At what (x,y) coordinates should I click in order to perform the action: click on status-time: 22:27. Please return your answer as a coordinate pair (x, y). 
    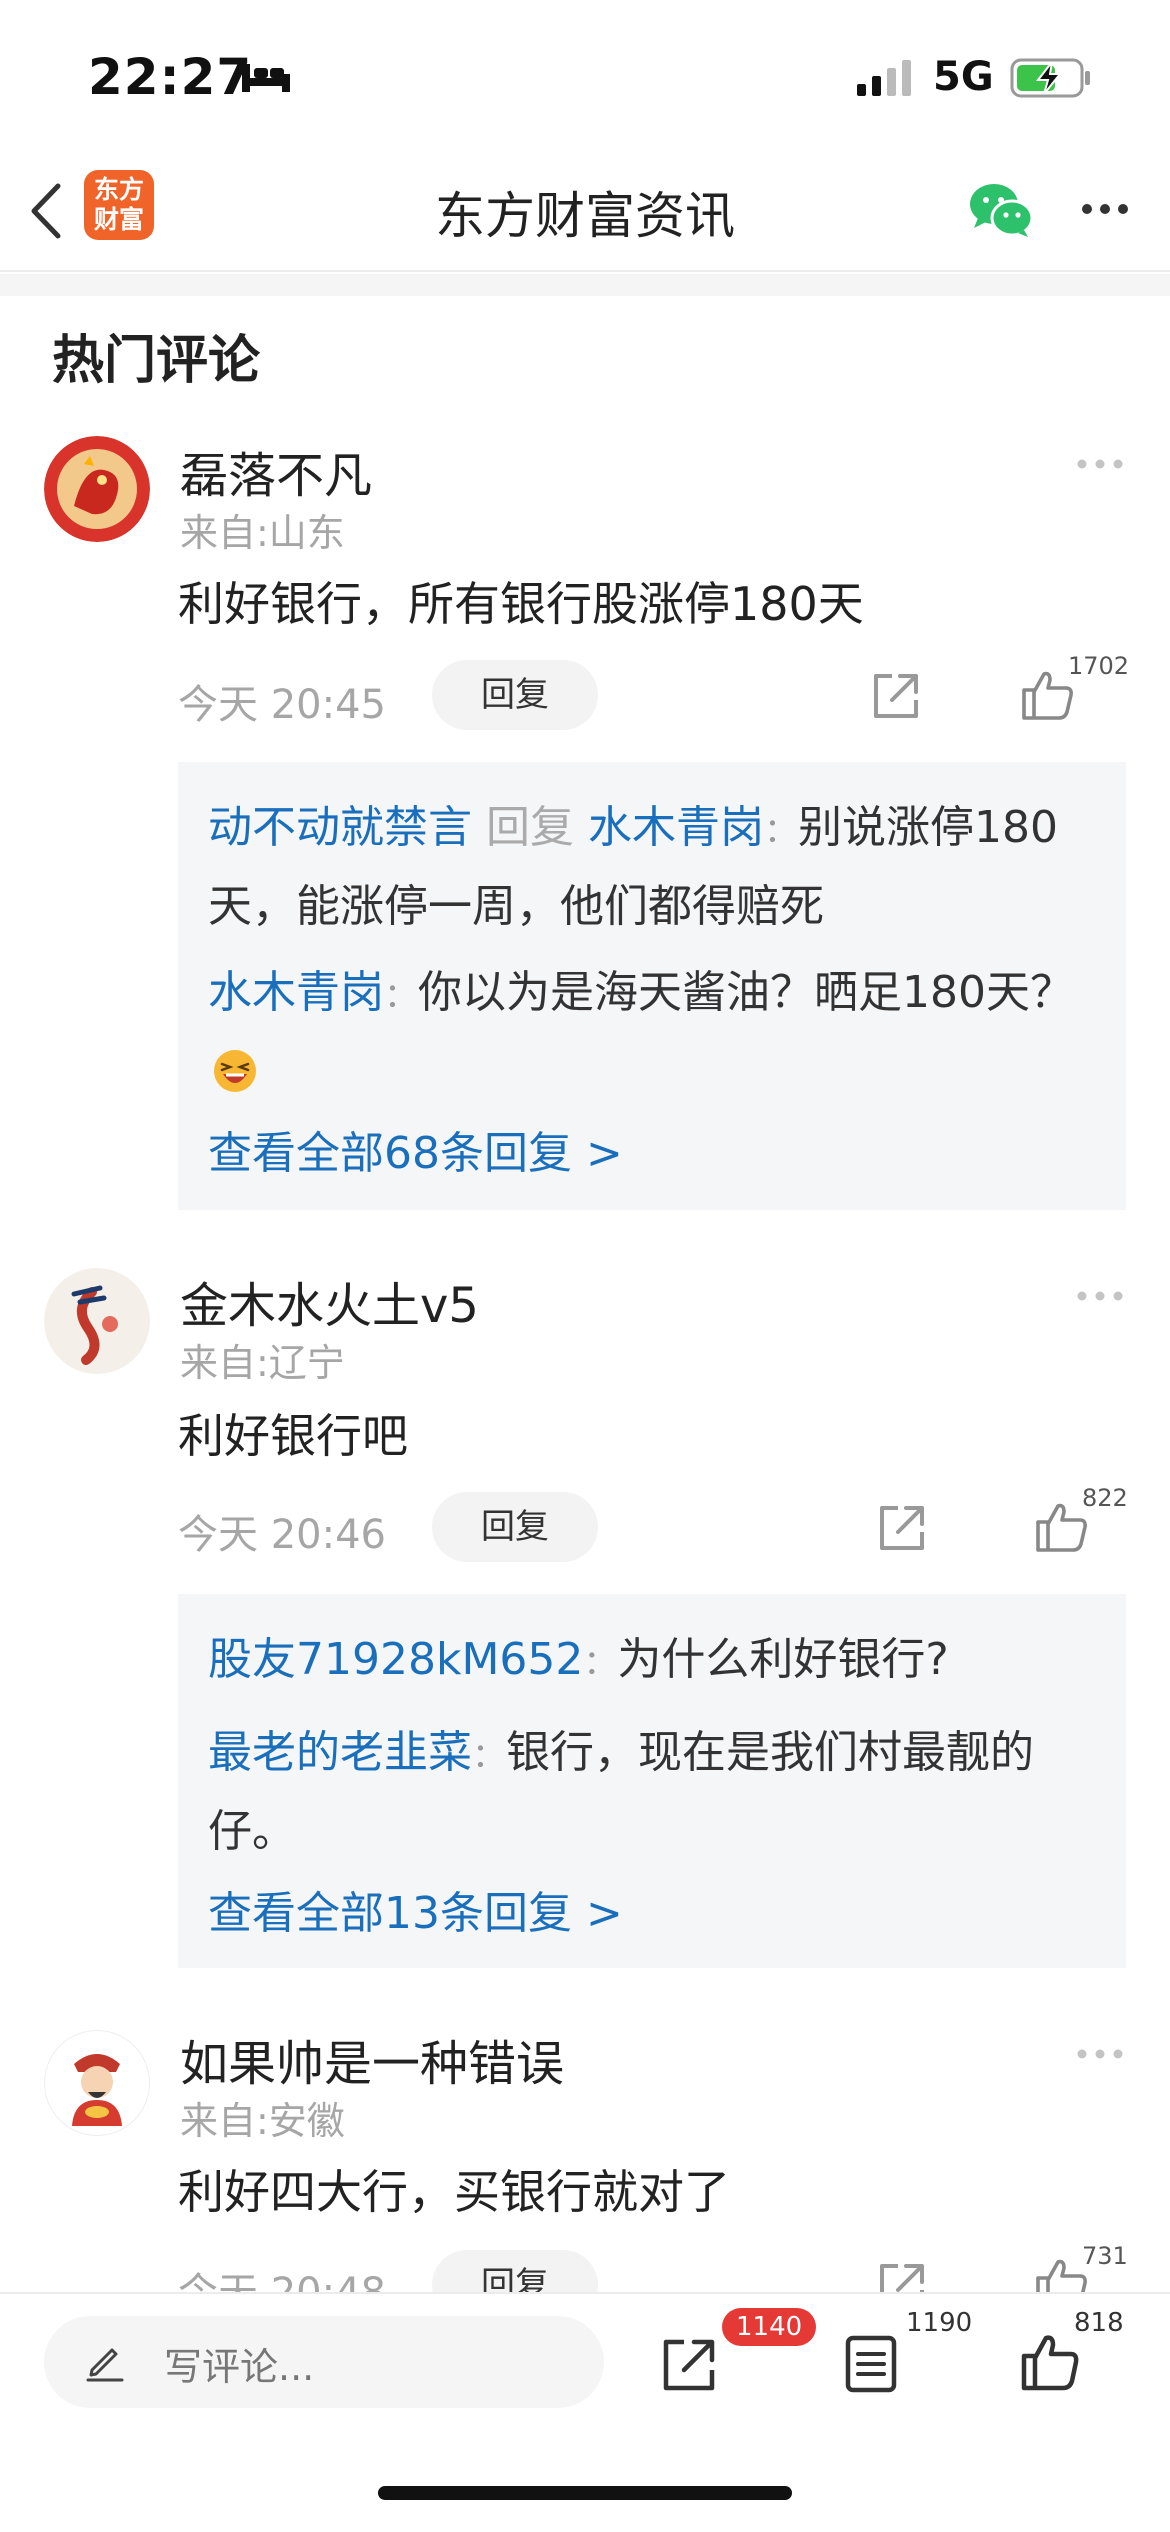
    Looking at the image, I should click on (170, 77).